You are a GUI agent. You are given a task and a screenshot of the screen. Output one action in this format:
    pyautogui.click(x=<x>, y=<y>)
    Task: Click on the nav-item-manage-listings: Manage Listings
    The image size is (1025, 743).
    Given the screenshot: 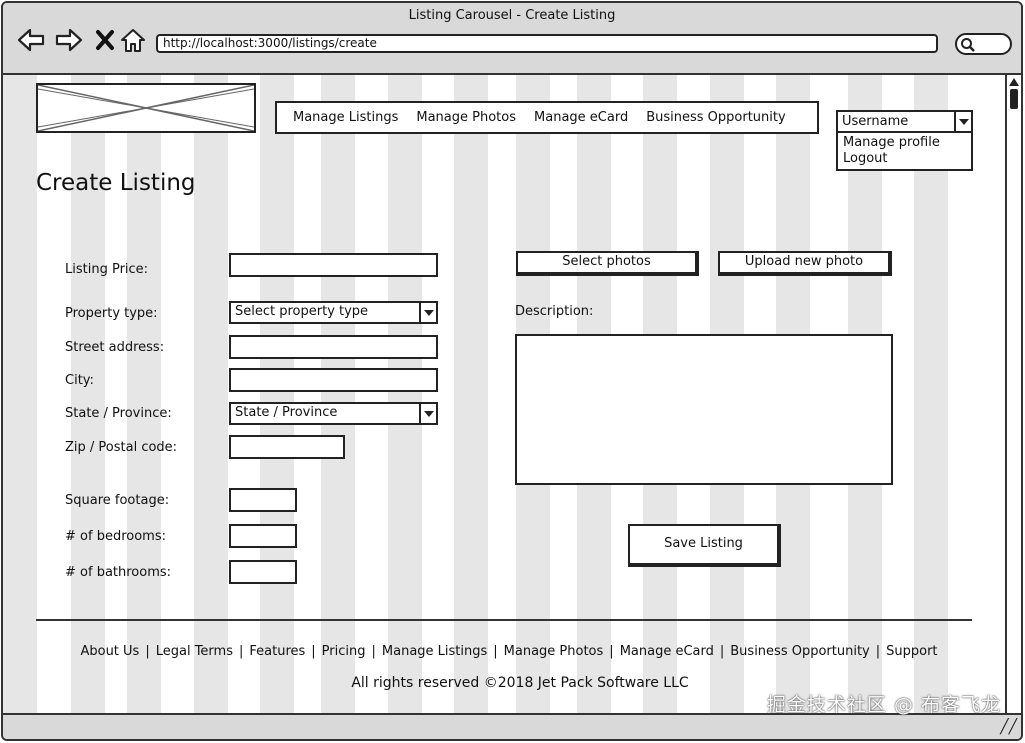 What is the action you would take?
    pyautogui.click(x=345, y=117)
    